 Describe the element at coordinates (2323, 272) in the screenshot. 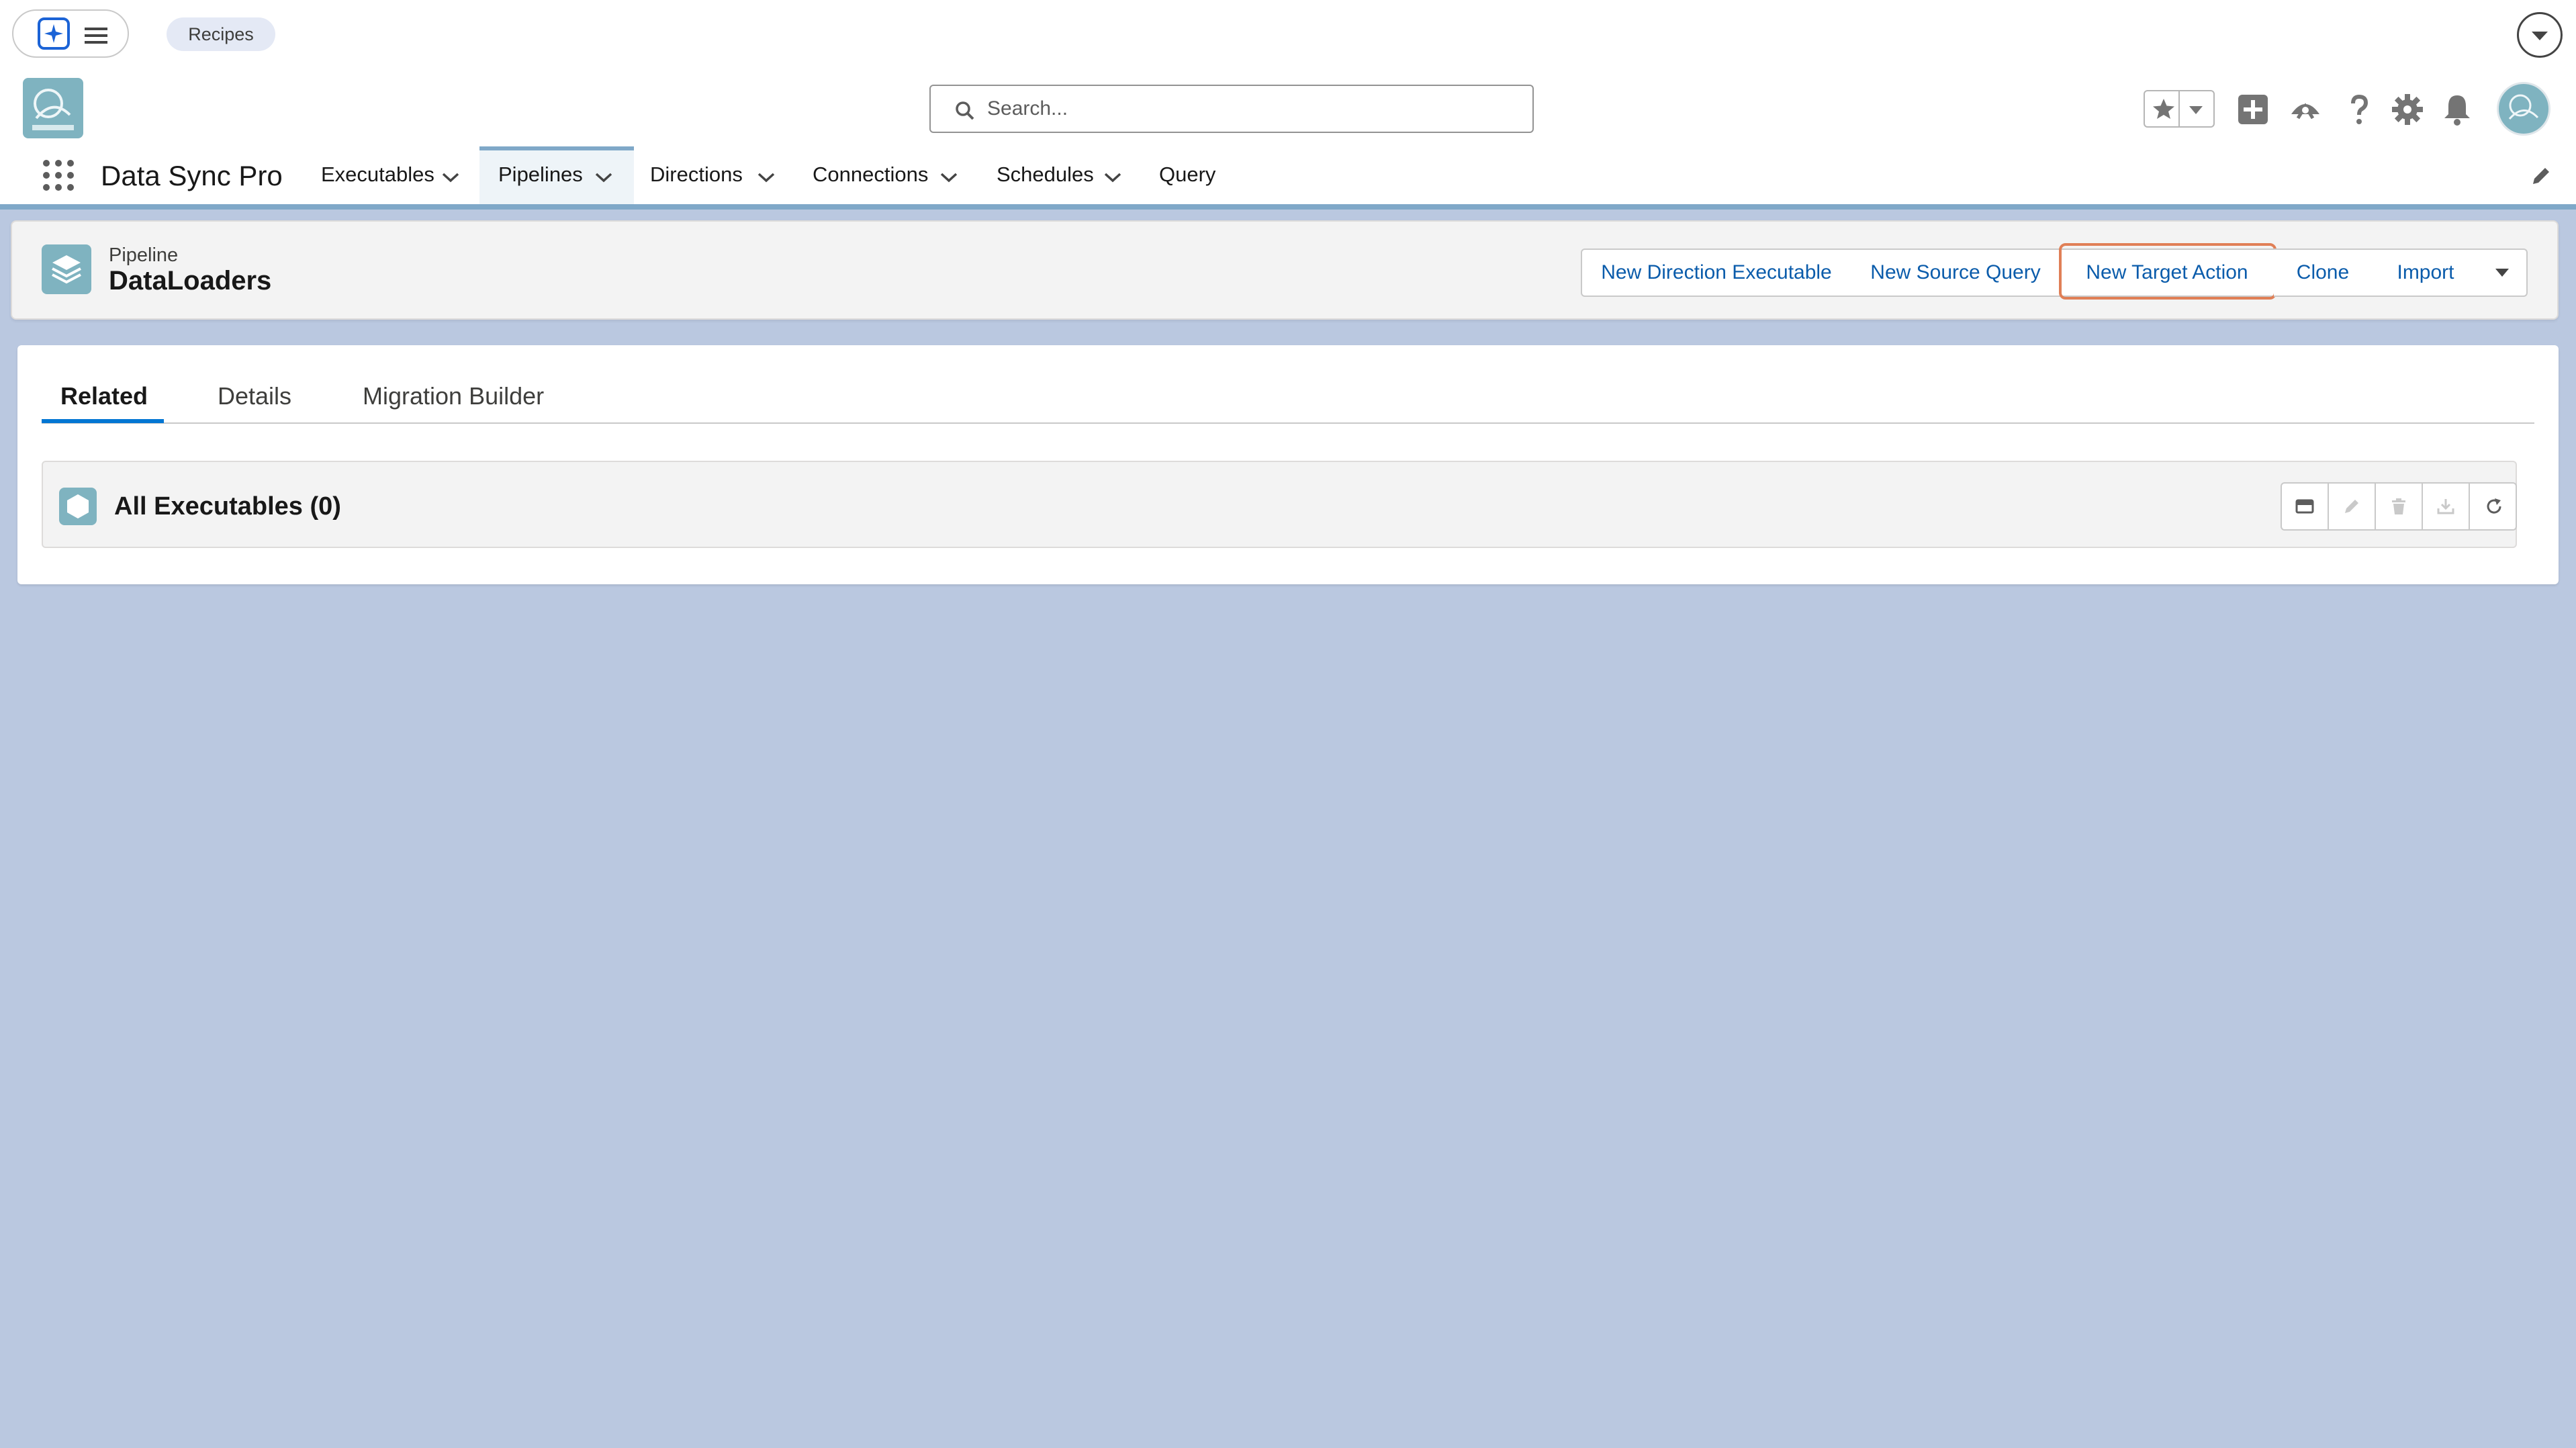

I see `clone-button: Clone` at that location.